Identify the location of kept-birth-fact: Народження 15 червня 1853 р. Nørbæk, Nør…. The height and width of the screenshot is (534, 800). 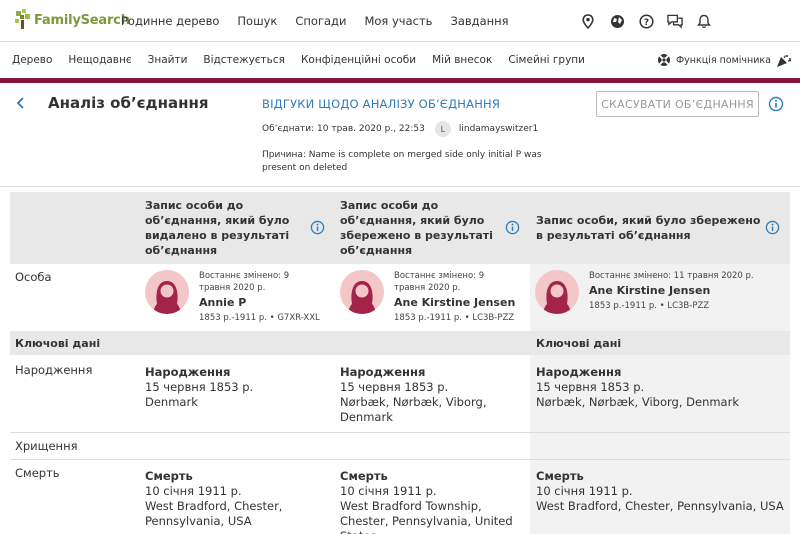
(430, 395).